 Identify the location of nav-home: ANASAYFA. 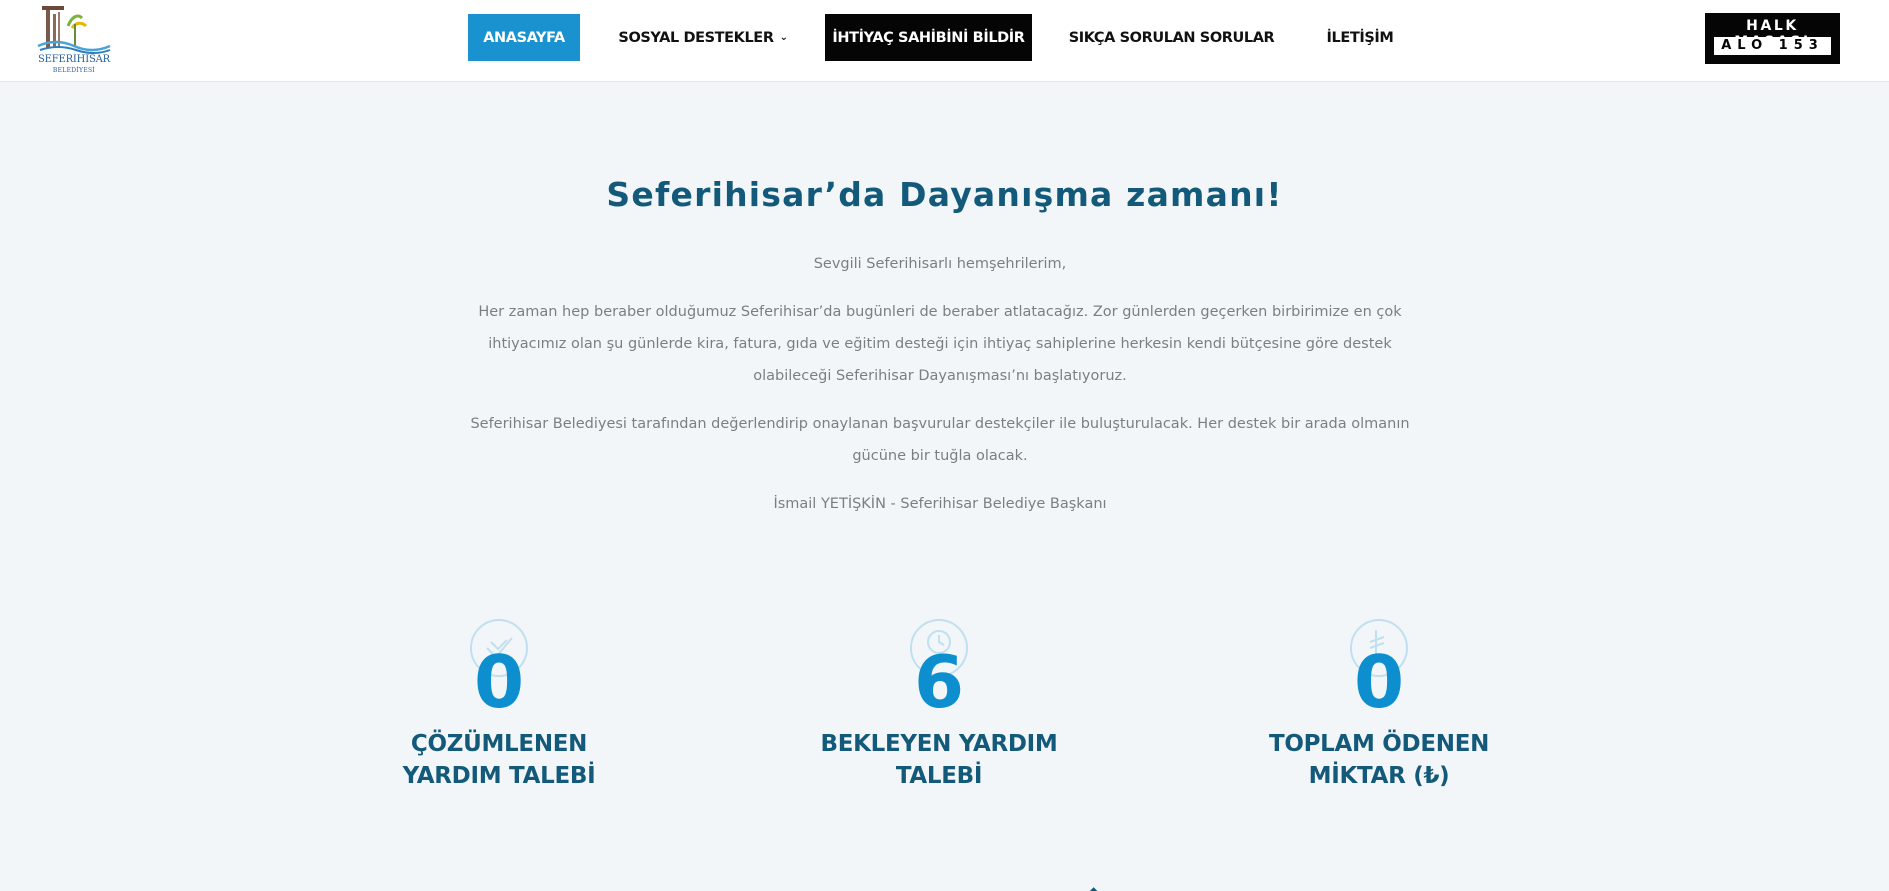
(524, 37).